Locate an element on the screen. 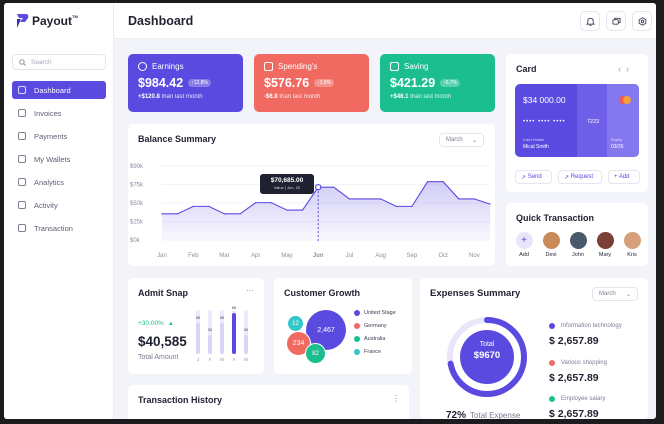 The image size is (664, 424). add-card-button: + Add is located at coordinates (624, 177).